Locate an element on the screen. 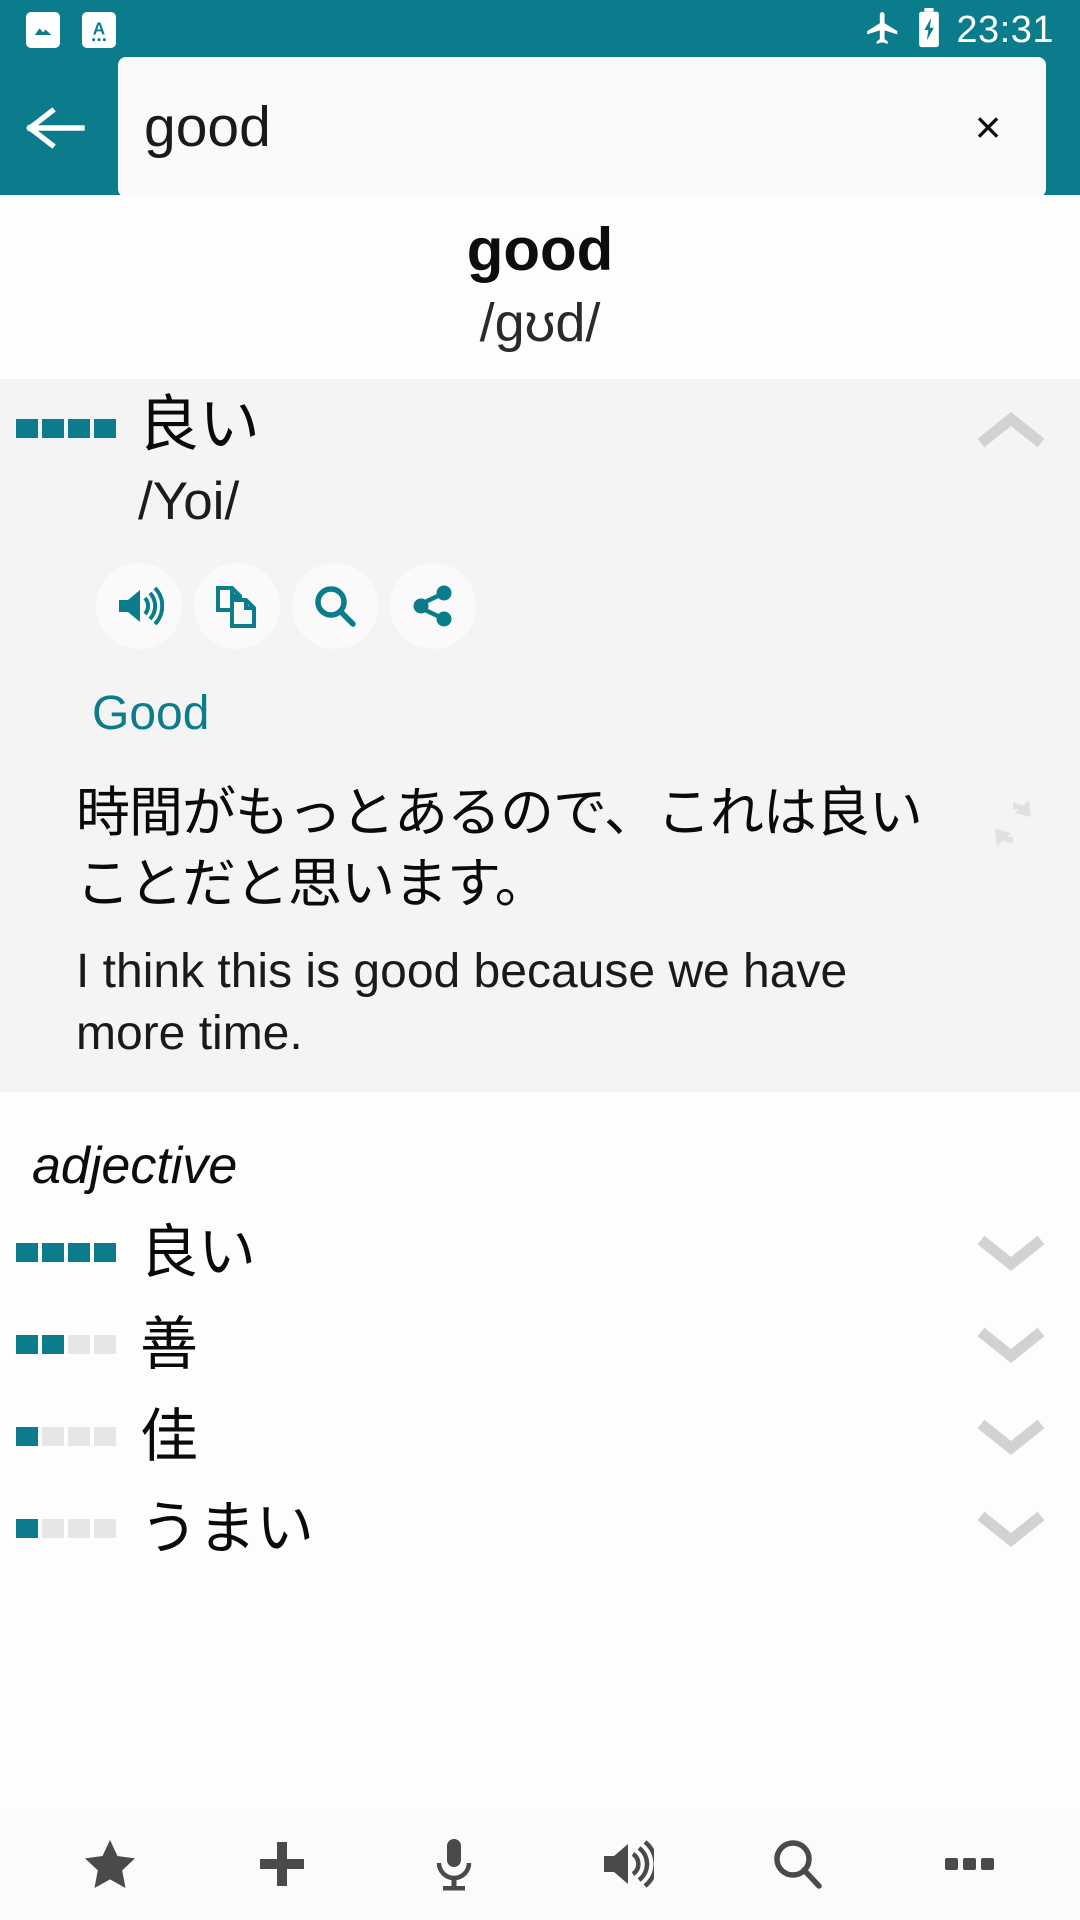 This screenshot has width=1080, height=1920. bottom-toolbar is located at coordinates (540, 1864).